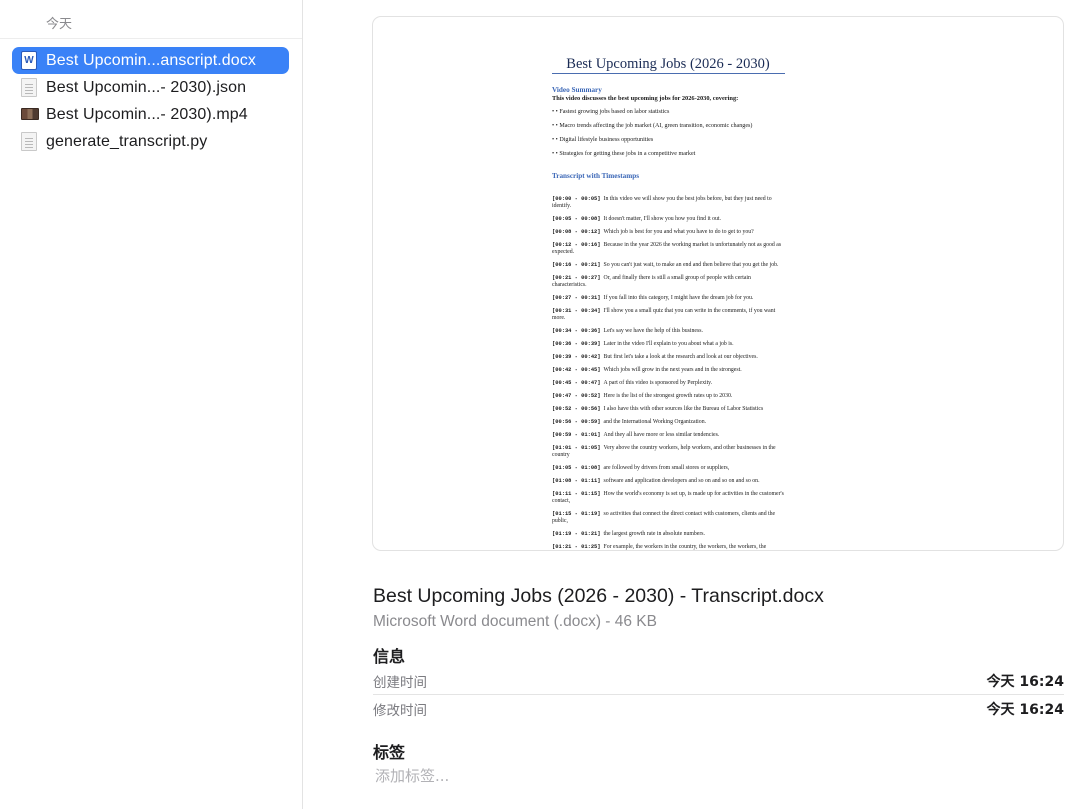 This screenshot has width=1080, height=809. What do you see at coordinates (400, 682) in the screenshot?
I see `created-label: 创建时间` at bounding box center [400, 682].